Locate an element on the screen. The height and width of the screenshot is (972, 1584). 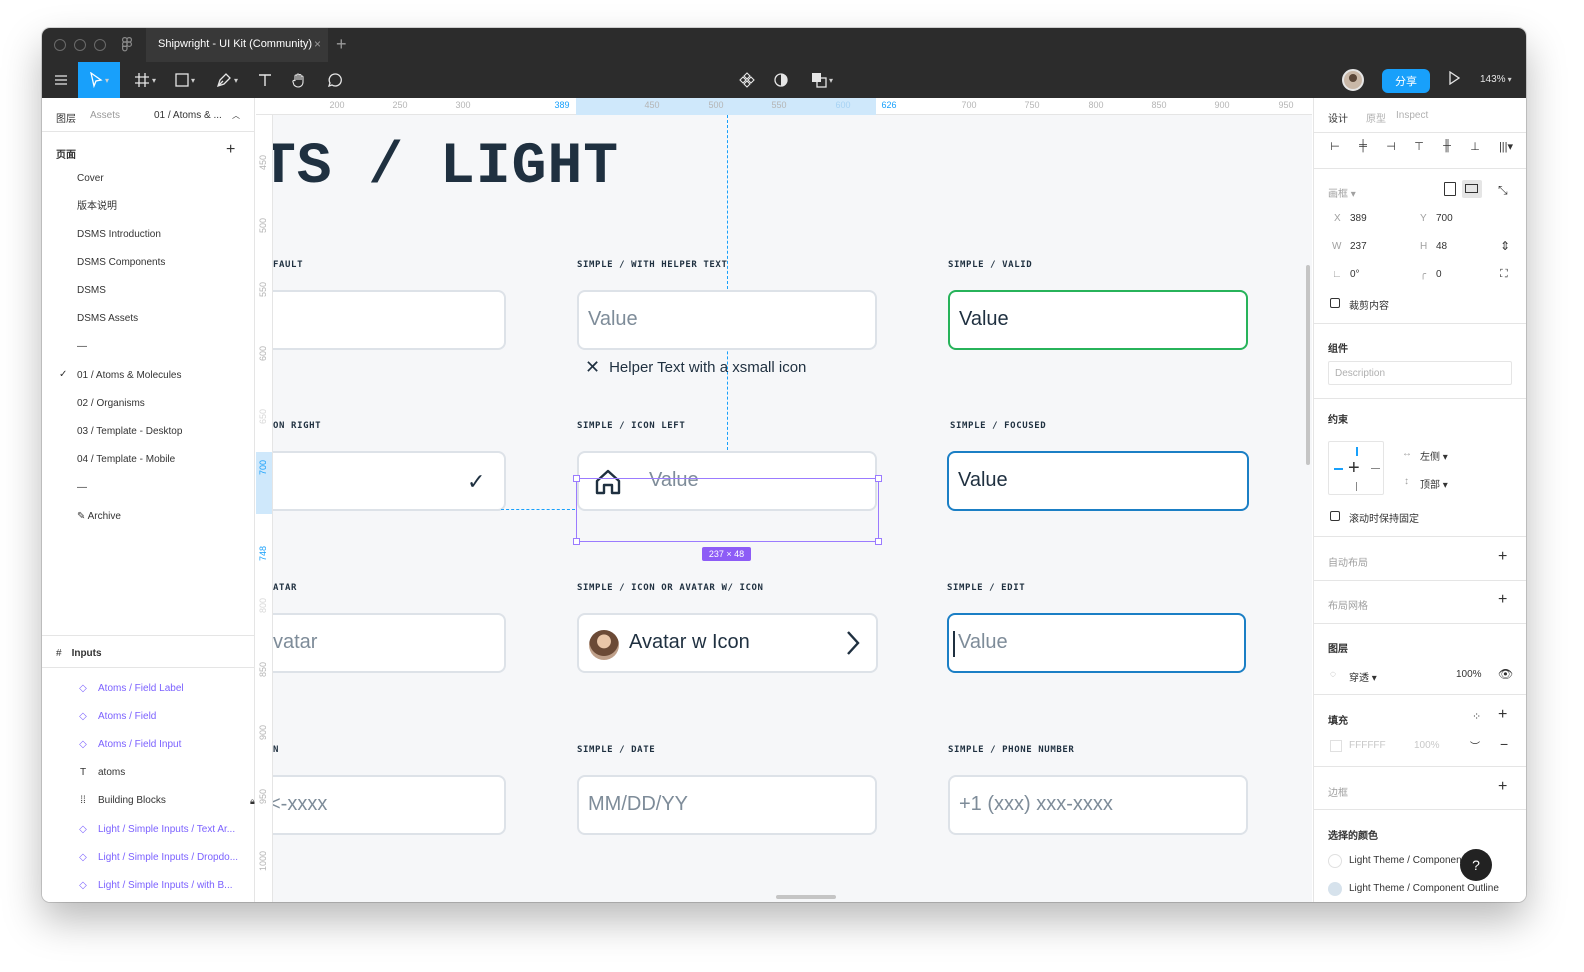
page-item: DSMS Assets is located at coordinates (107, 319).